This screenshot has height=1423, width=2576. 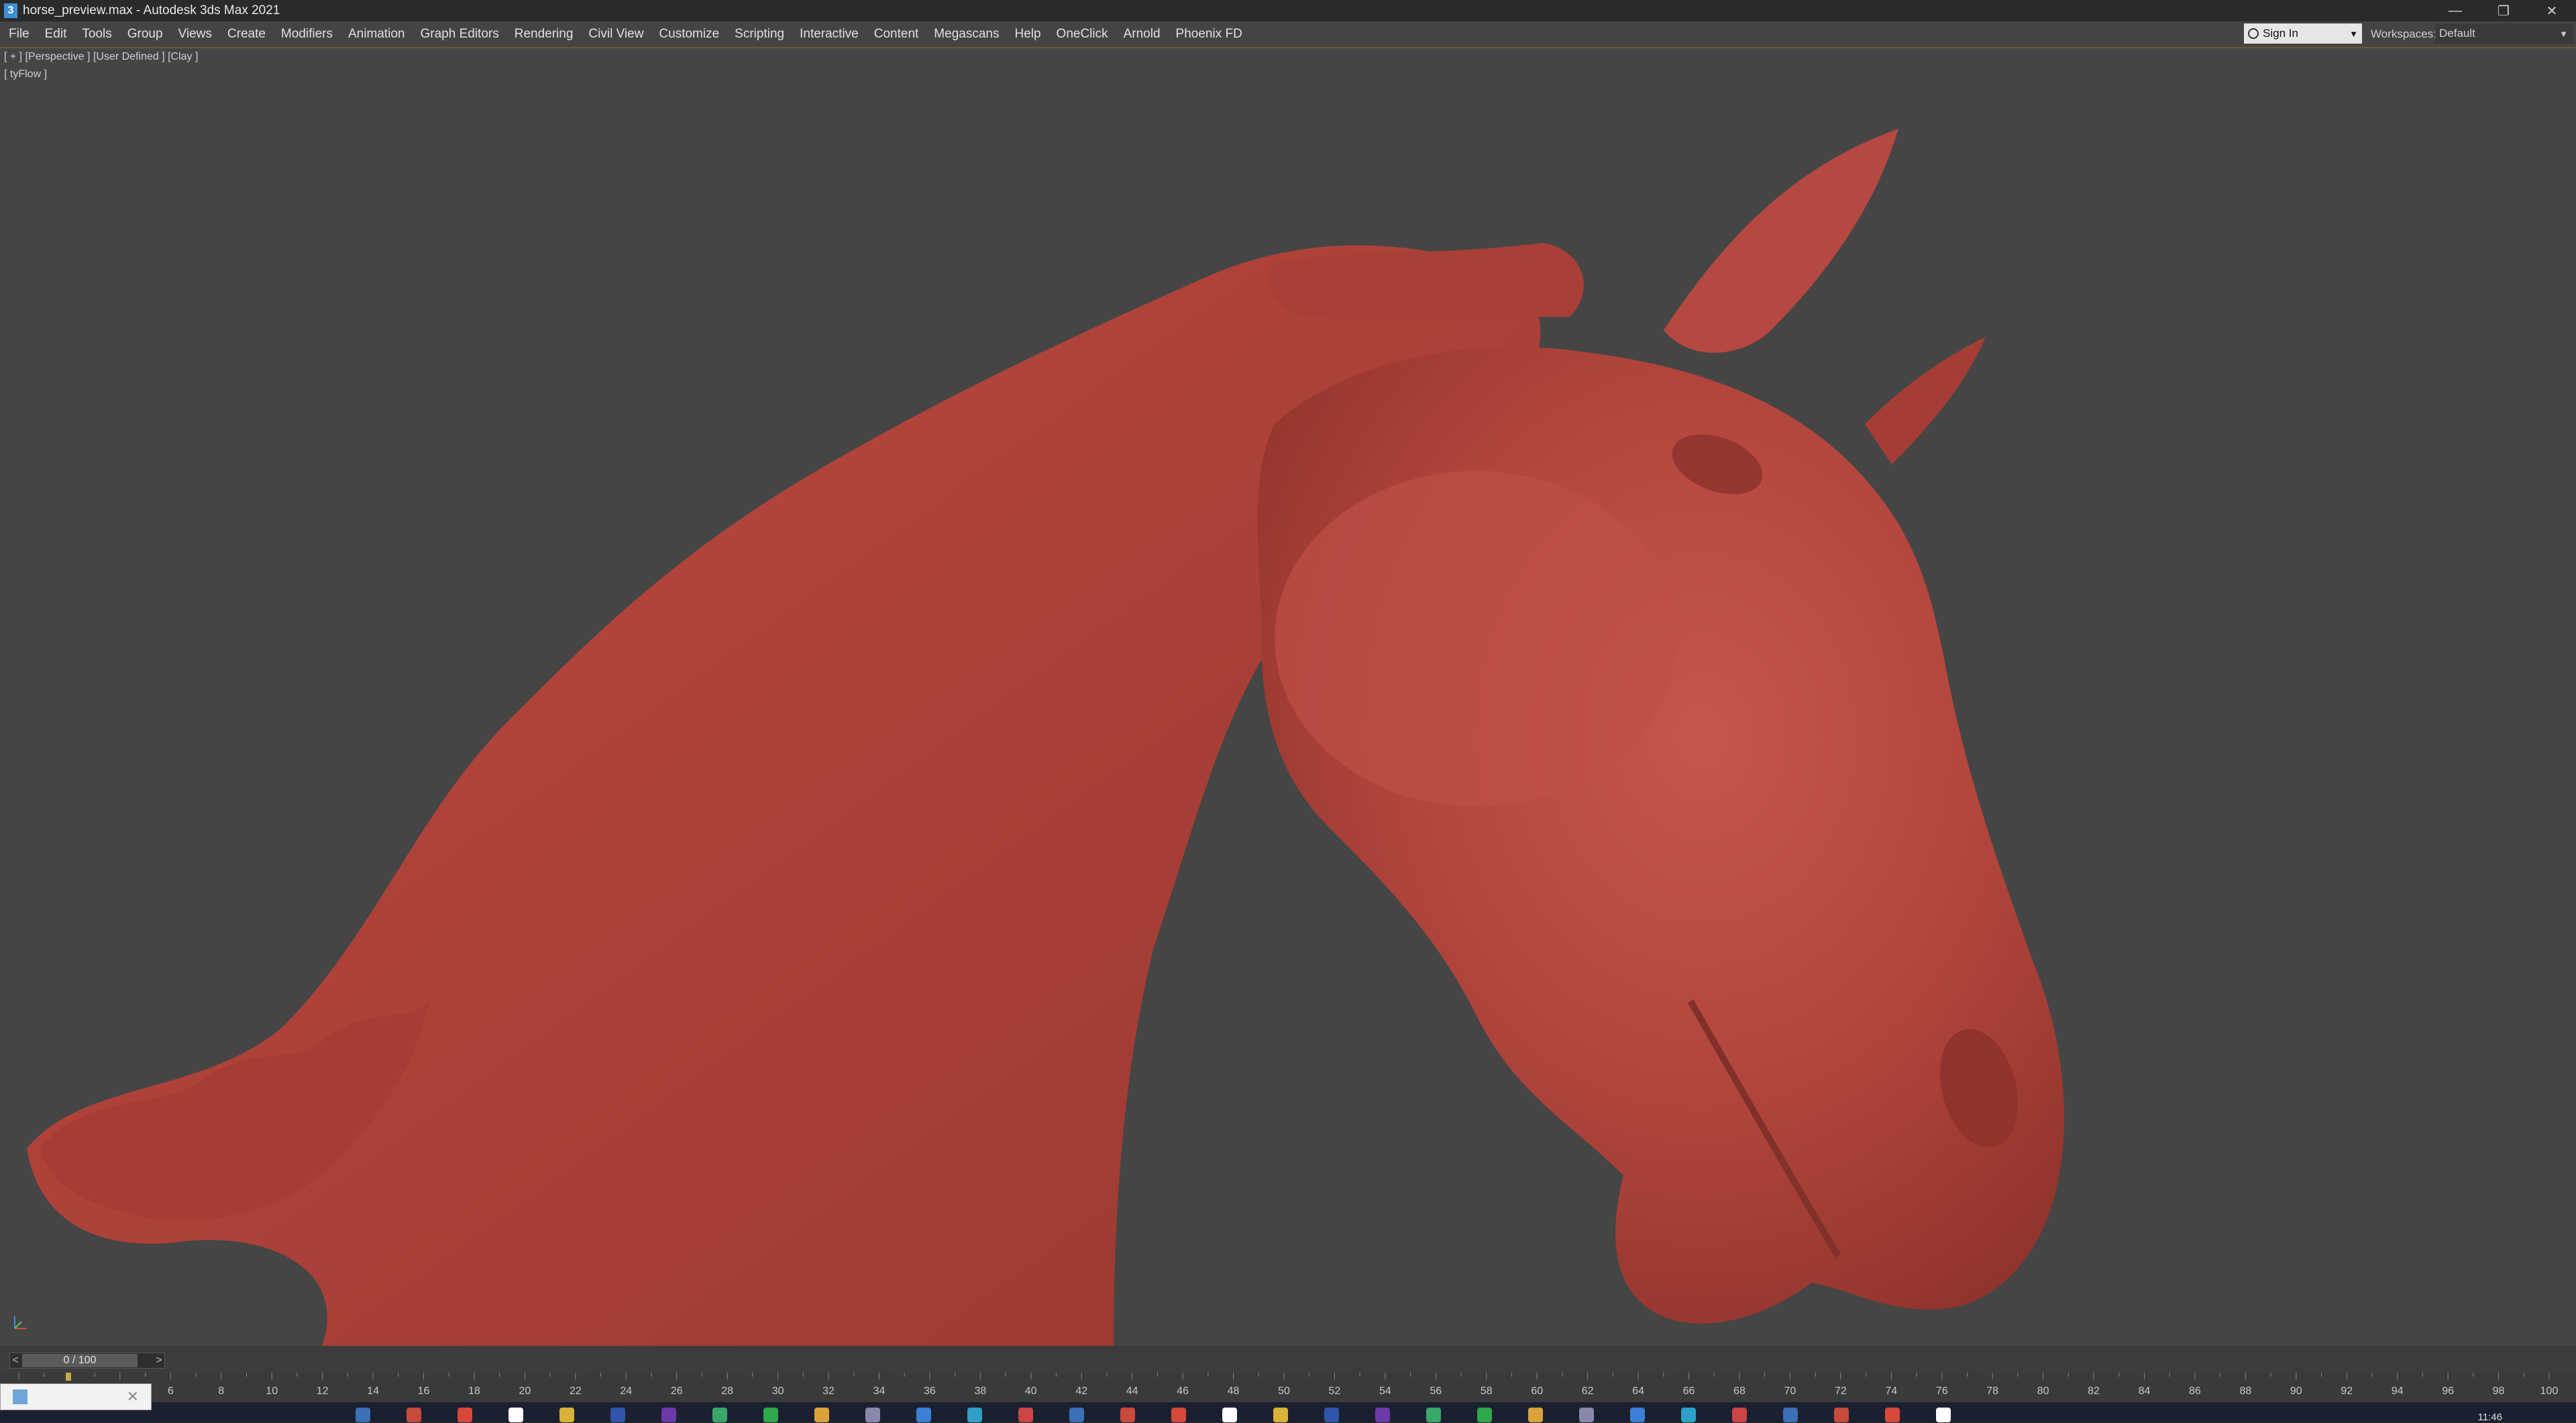 What do you see at coordinates (272, 1391) in the screenshot?
I see `frame-label: 10` at bounding box center [272, 1391].